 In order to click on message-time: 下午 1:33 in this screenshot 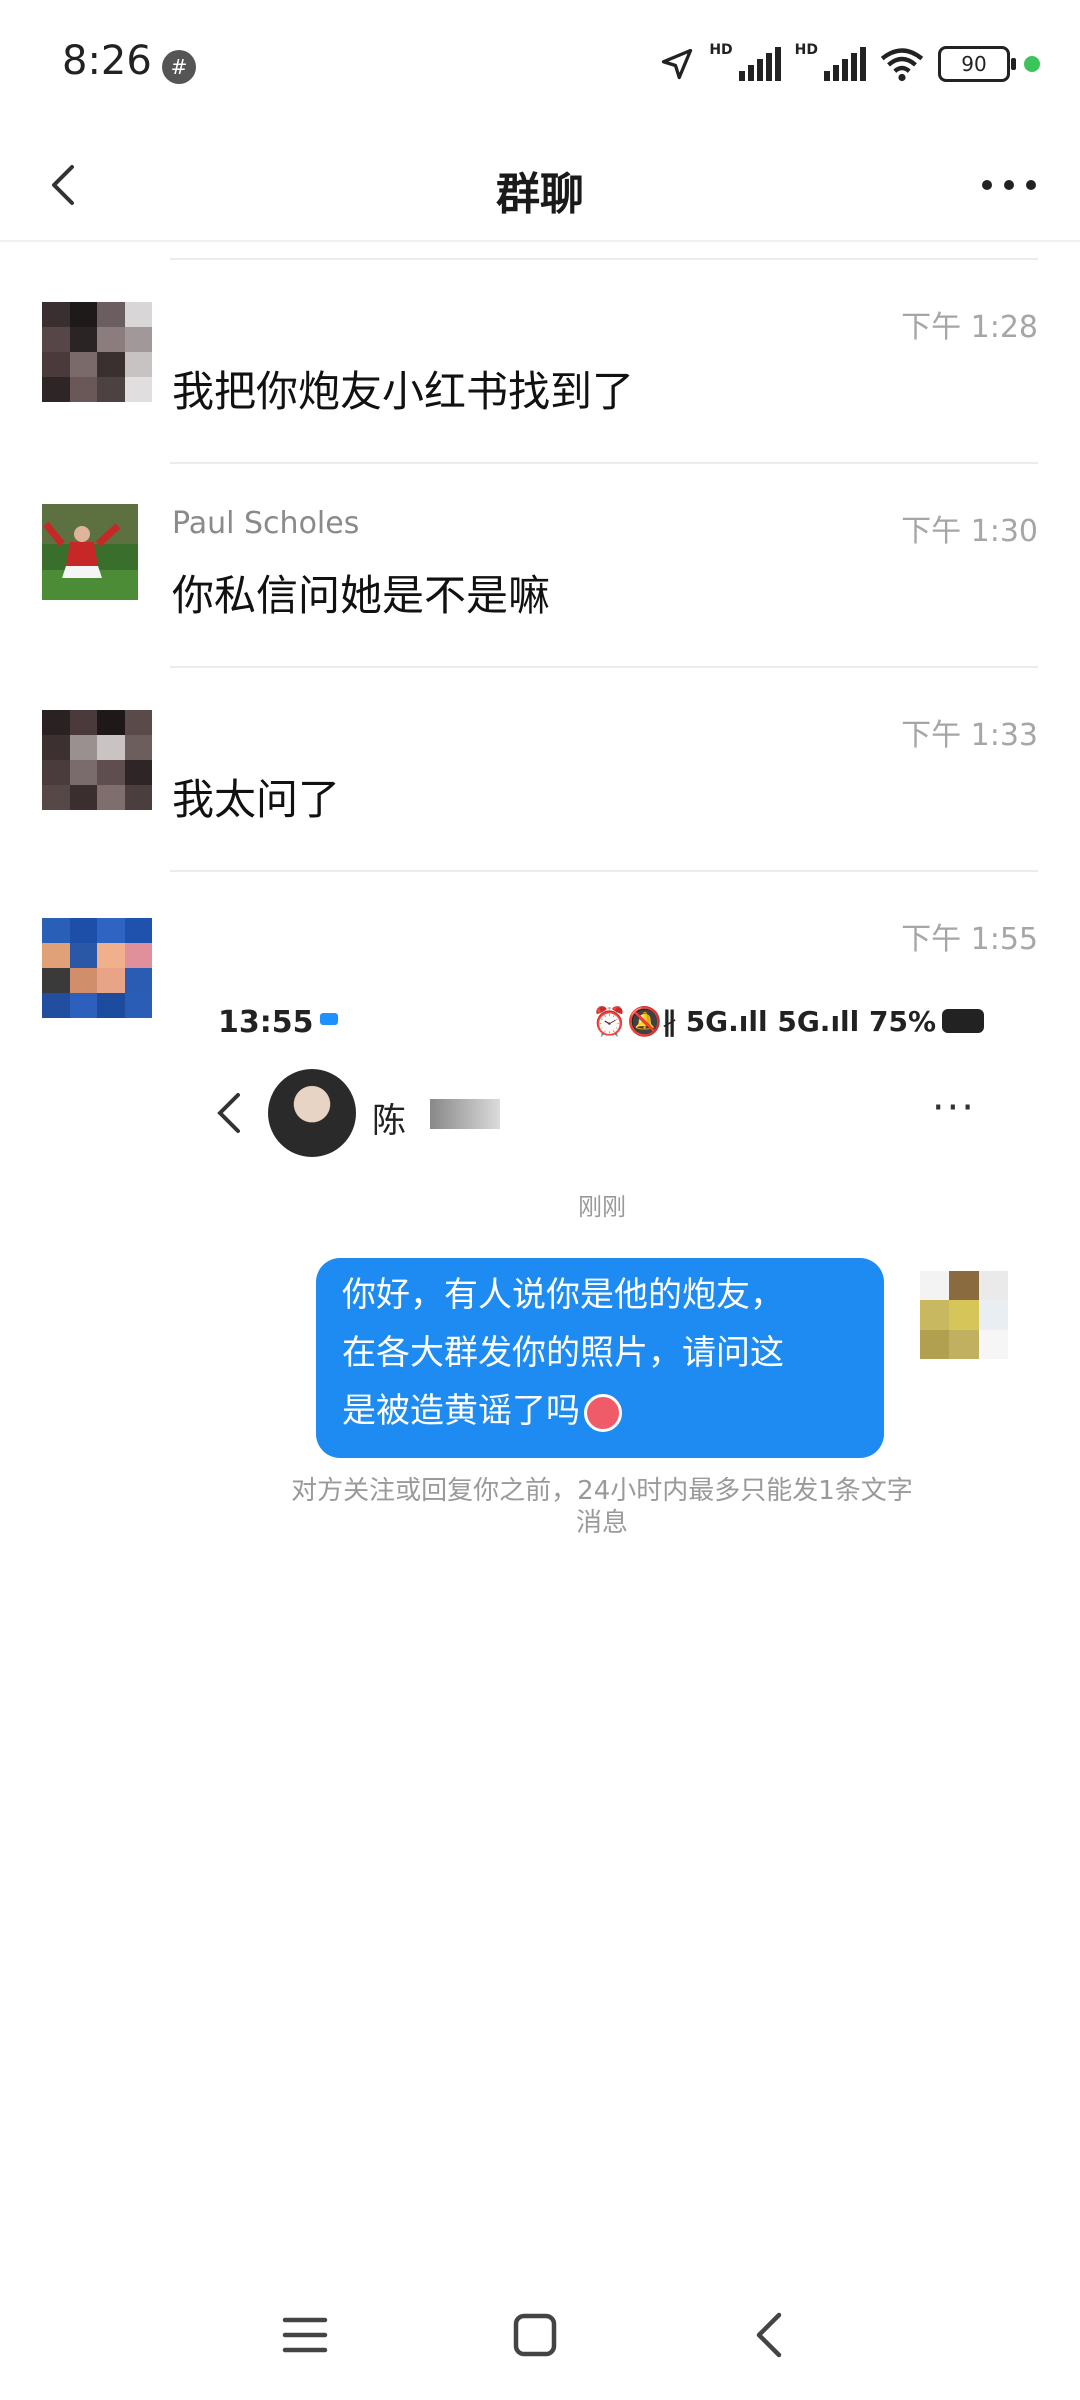, I will do `click(969, 735)`.